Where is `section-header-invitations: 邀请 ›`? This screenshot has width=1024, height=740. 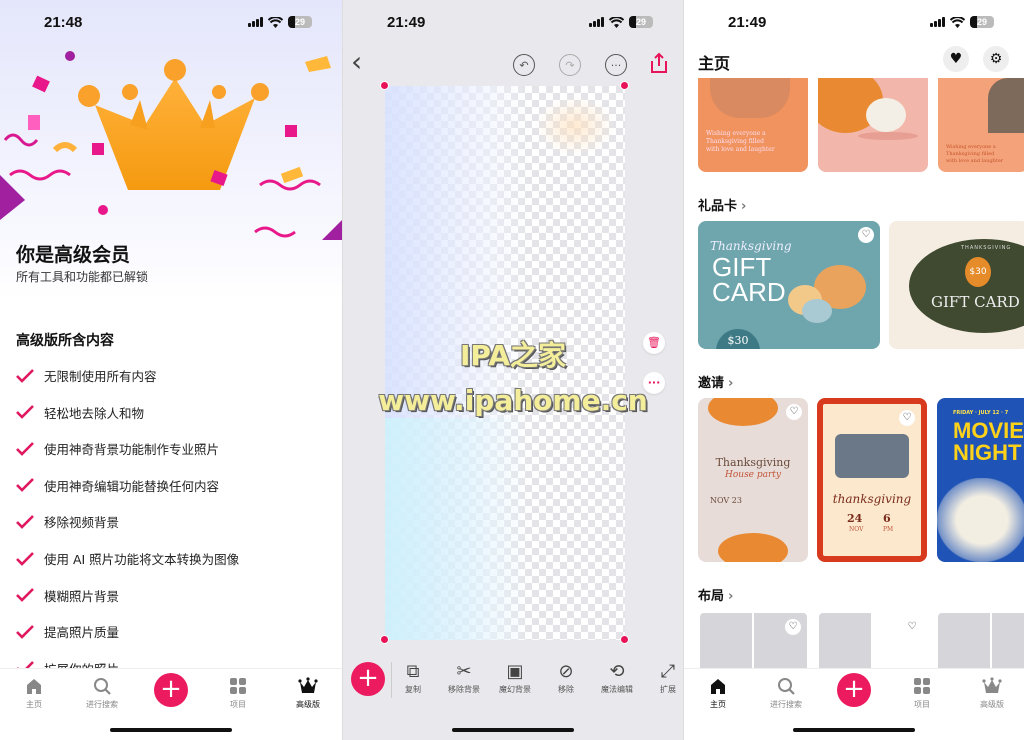
section-header-invitations: 邀请 › is located at coordinates (715, 381).